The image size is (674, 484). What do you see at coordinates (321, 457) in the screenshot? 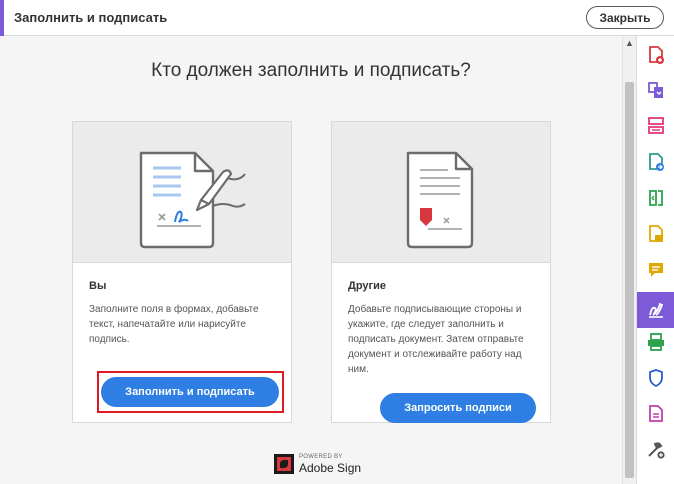
I see `powered-by-label: POWERED BY` at bounding box center [321, 457].